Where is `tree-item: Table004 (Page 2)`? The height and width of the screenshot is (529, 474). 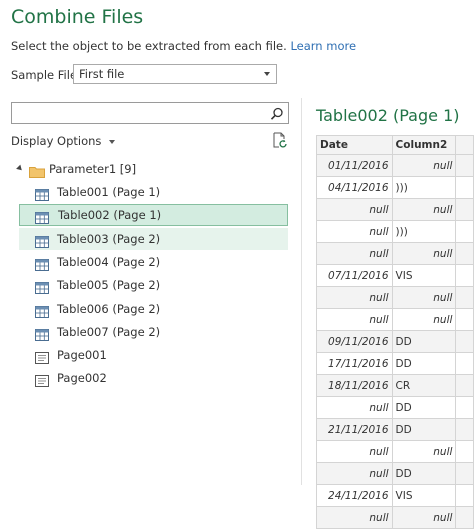
tree-item: Table004 (Page 2) is located at coordinates (153, 262).